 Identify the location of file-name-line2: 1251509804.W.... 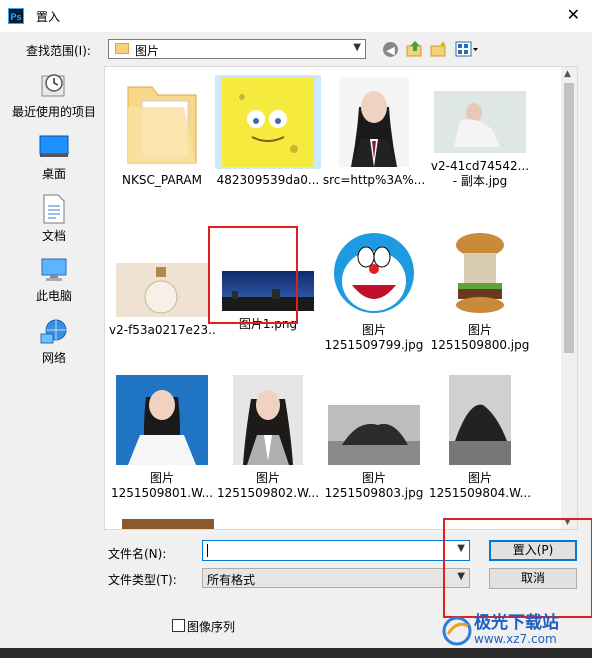
(480, 493).